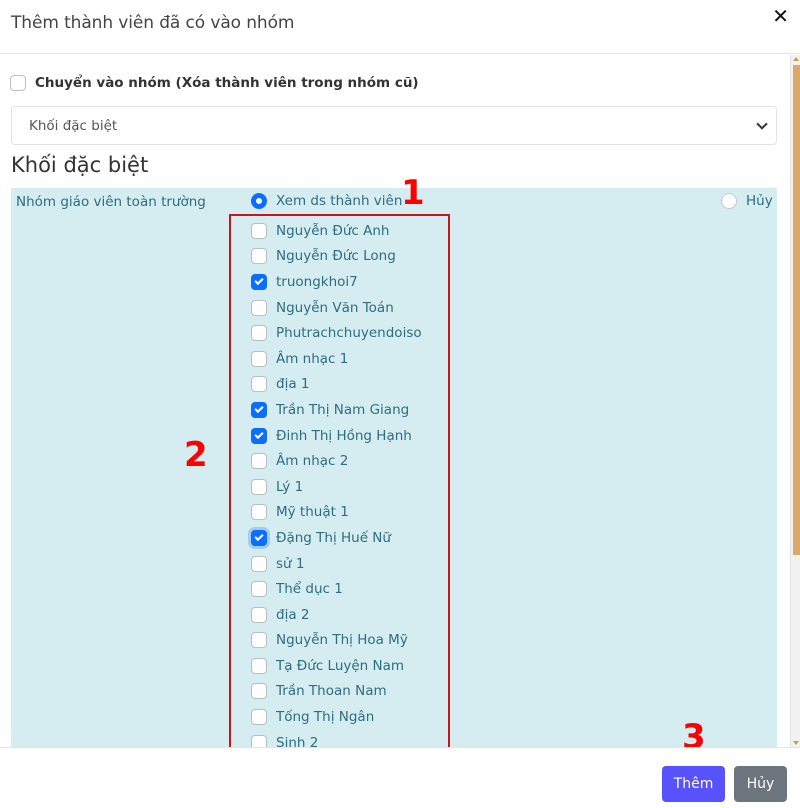  Describe the element at coordinates (18, 83) in the screenshot. I see `move-to-group-checkbox` at that location.